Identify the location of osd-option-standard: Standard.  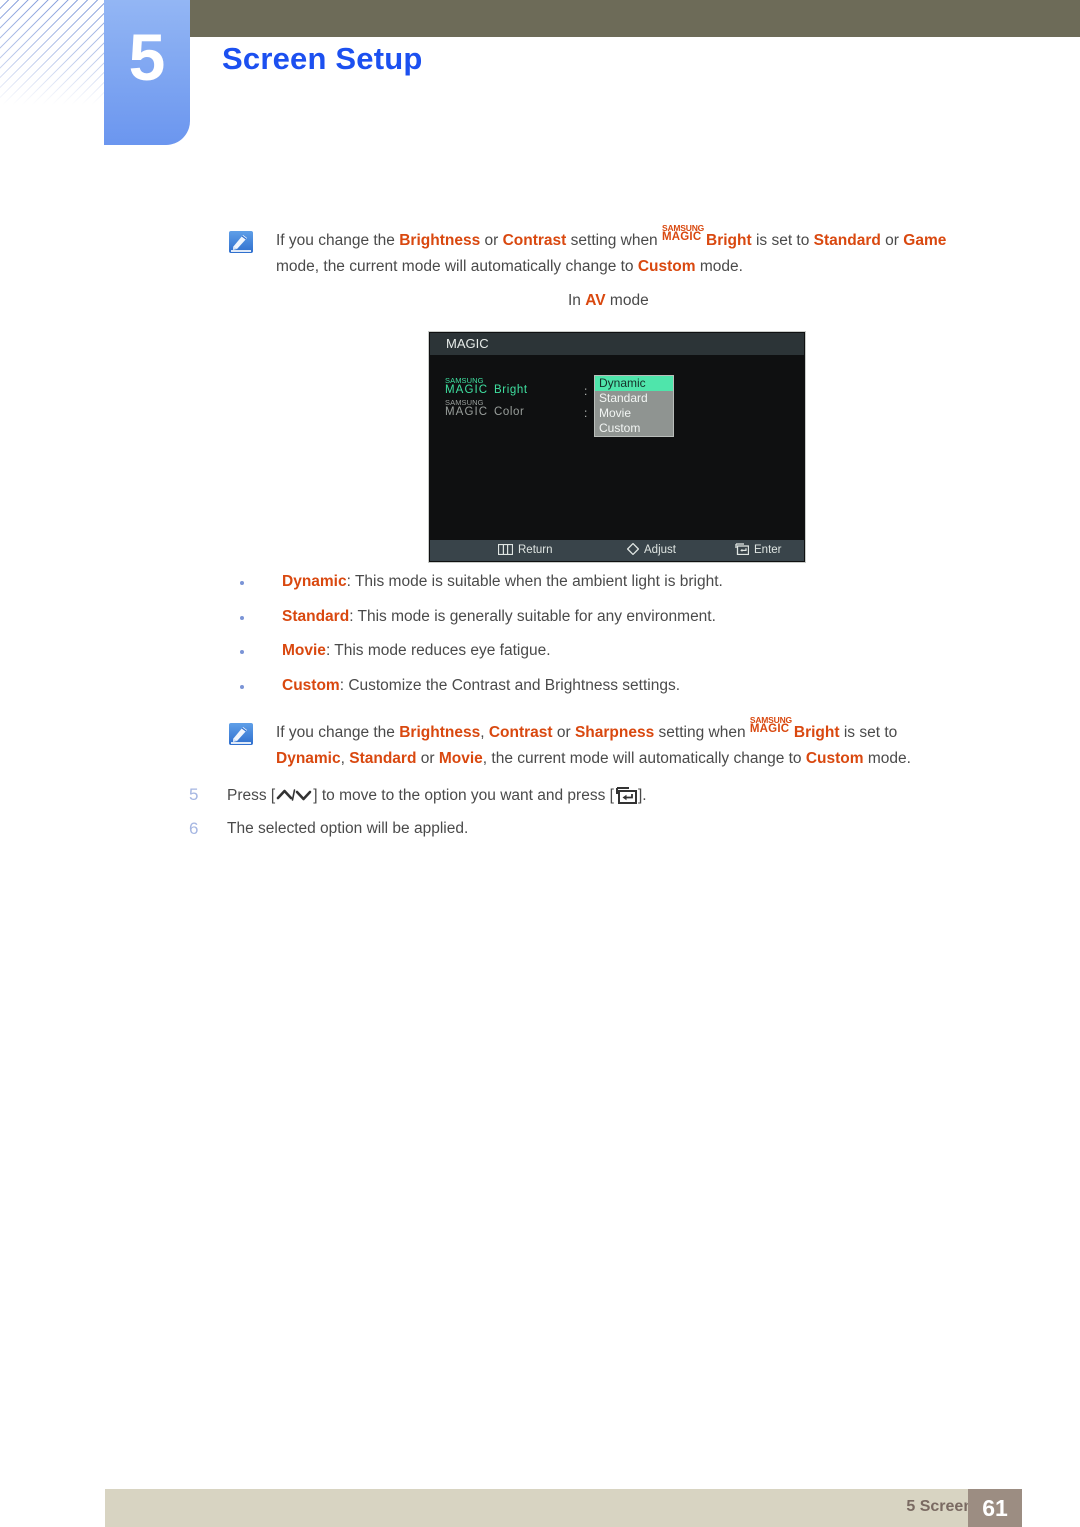
(634, 398).